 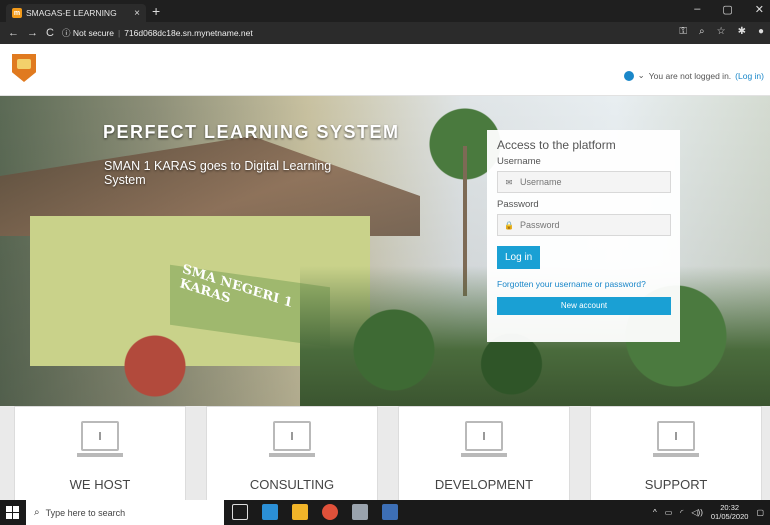 What do you see at coordinates (696, 512) in the screenshot?
I see `volume-icon: ◁))` at bounding box center [696, 512].